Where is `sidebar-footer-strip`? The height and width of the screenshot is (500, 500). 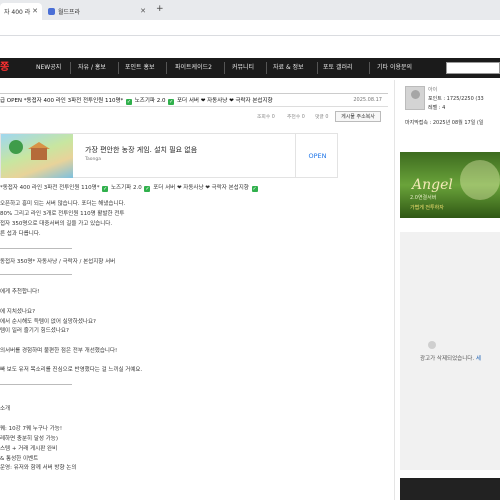 sidebar-footer-strip is located at coordinates (450, 489).